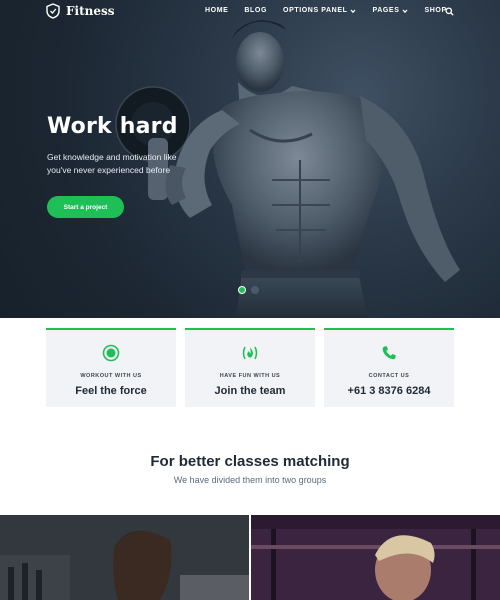 The width and height of the screenshot is (500, 600). I want to click on feature-card-workout: WORKOUT WITH US Feel the force, so click(111, 367).